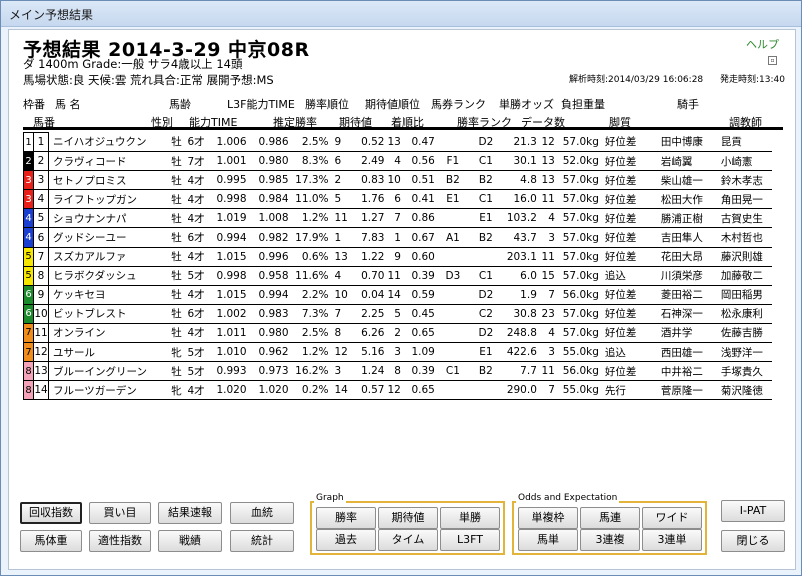 The width and height of the screenshot is (802, 576). I want to click on umaren-button: 馬連, so click(610, 518).